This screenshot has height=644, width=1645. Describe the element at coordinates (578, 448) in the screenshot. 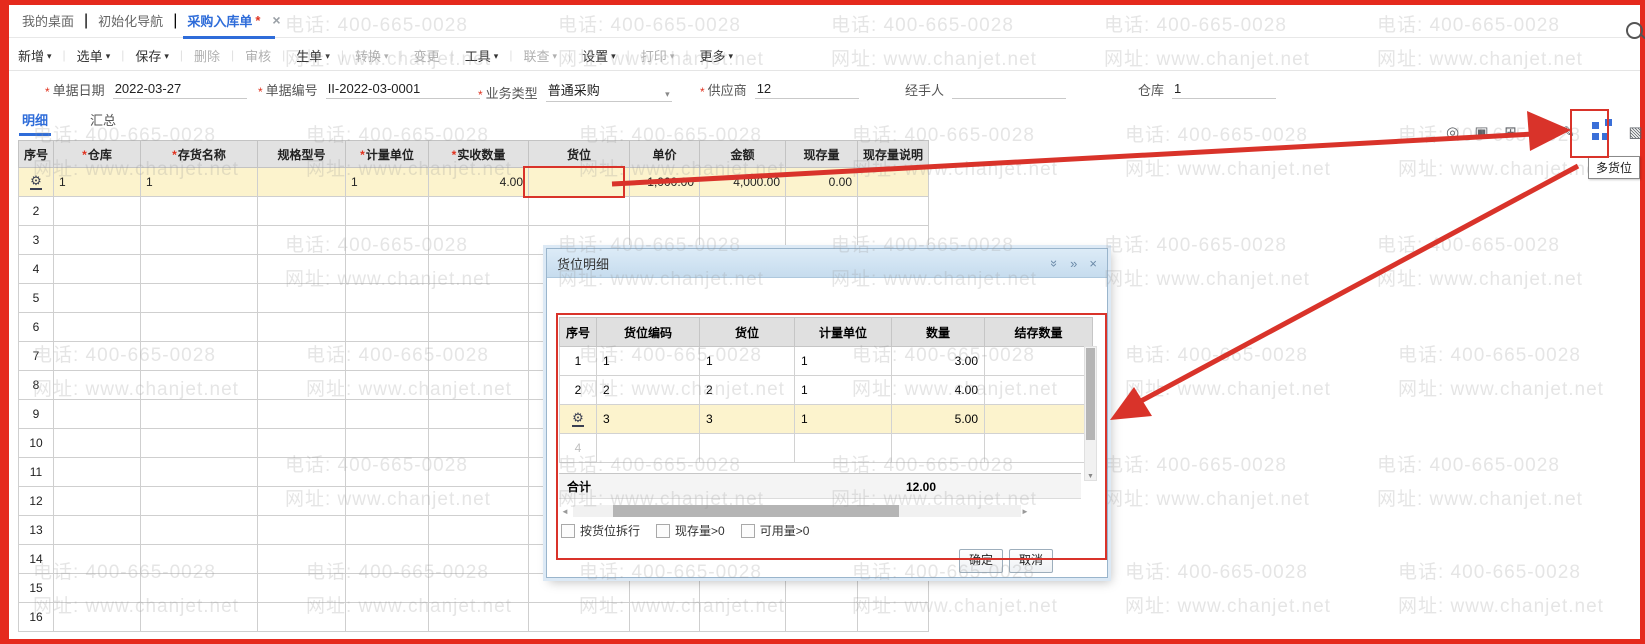

I see `row-number: 4` at that location.